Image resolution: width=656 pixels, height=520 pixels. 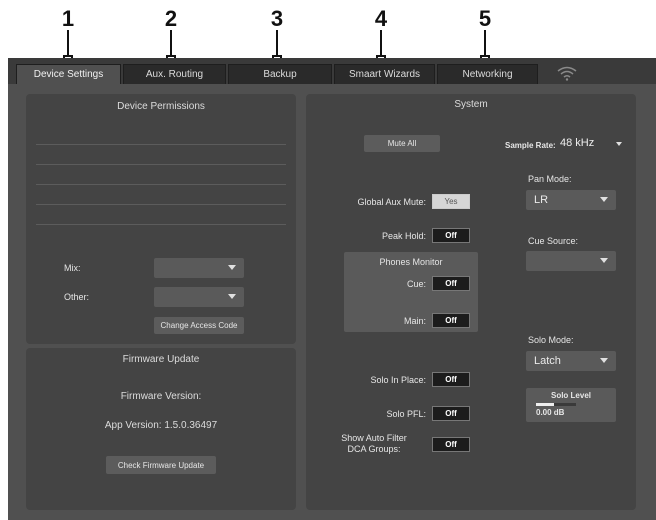 I want to click on cue-source-dropdown, so click(x=571, y=261).